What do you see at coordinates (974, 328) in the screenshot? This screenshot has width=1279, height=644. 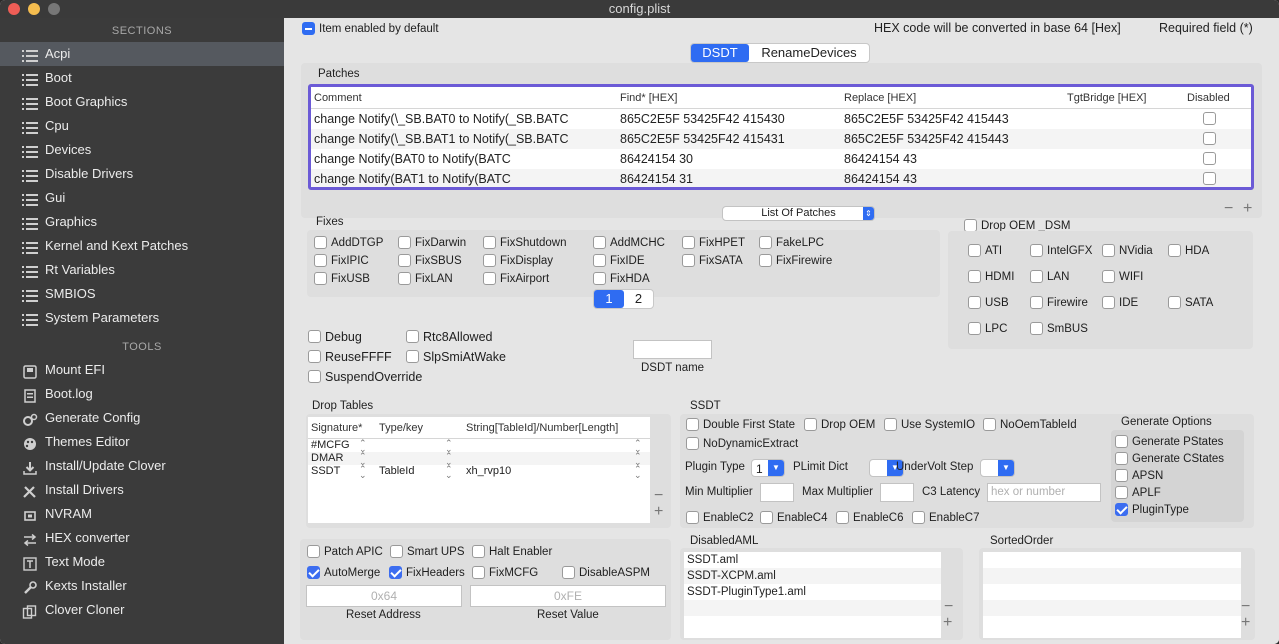 I see `oem-lpc-box` at bounding box center [974, 328].